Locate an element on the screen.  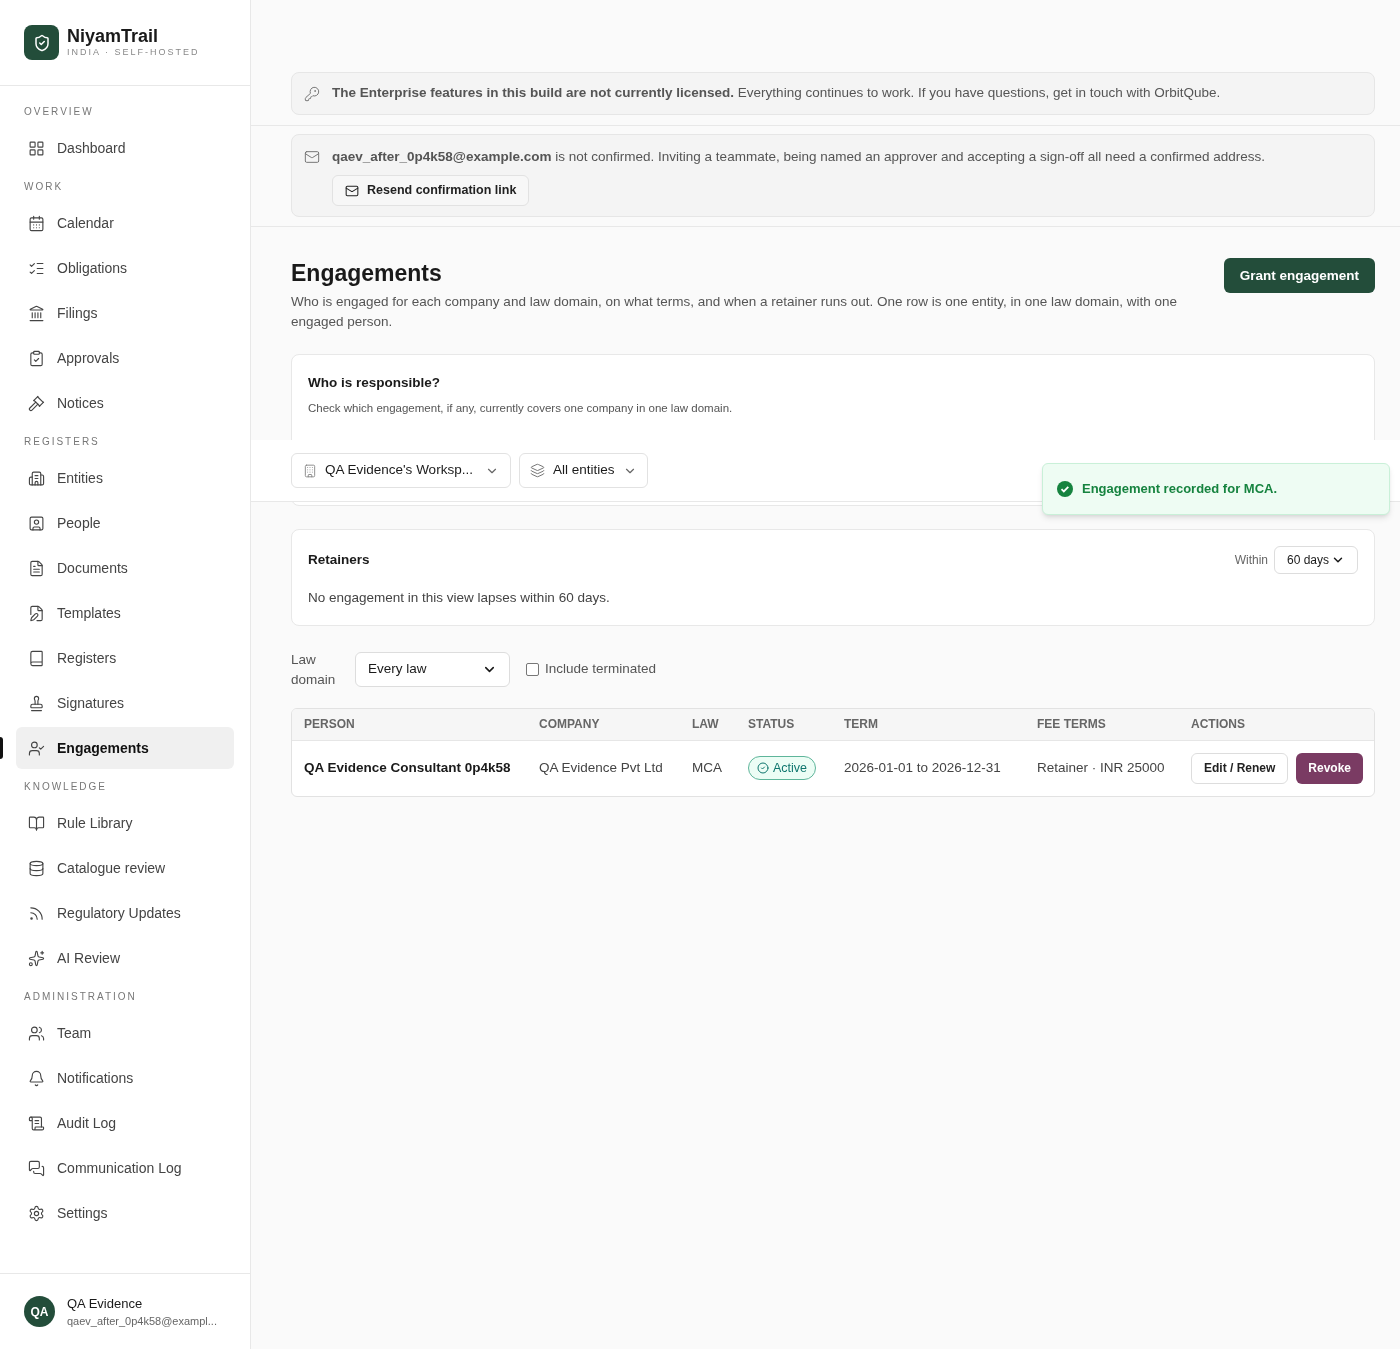
edit-renew-button: Edit / Renew is located at coordinates (1240, 768).